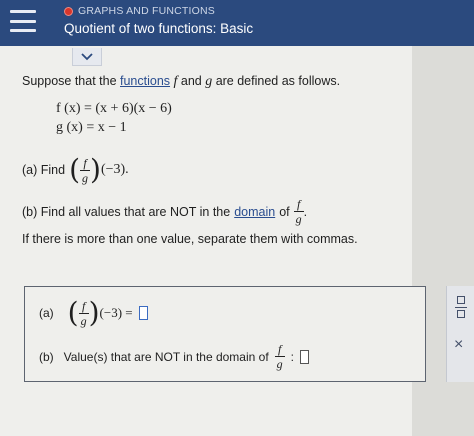 This screenshot has width=474, height=436. I want to click on topic-text: GRAPHS AND FUNCTIONS, so click(147, 11).